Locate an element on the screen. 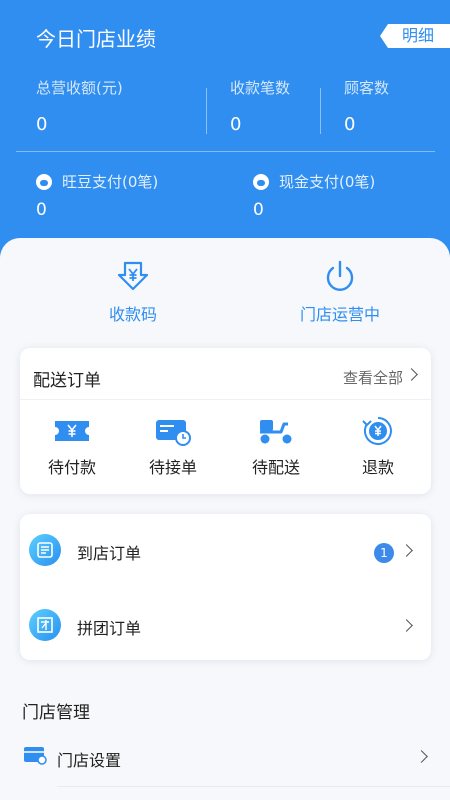 This screenshot has width=450, height=800. store-settings-row: 门店设置 is located at coordinates (225, 758).